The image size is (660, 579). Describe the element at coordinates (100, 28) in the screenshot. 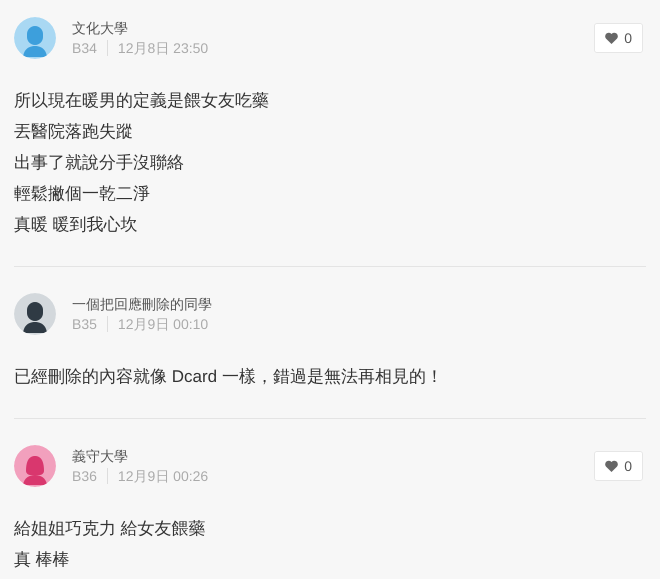

I see `author-name: 文化大學` at that location.